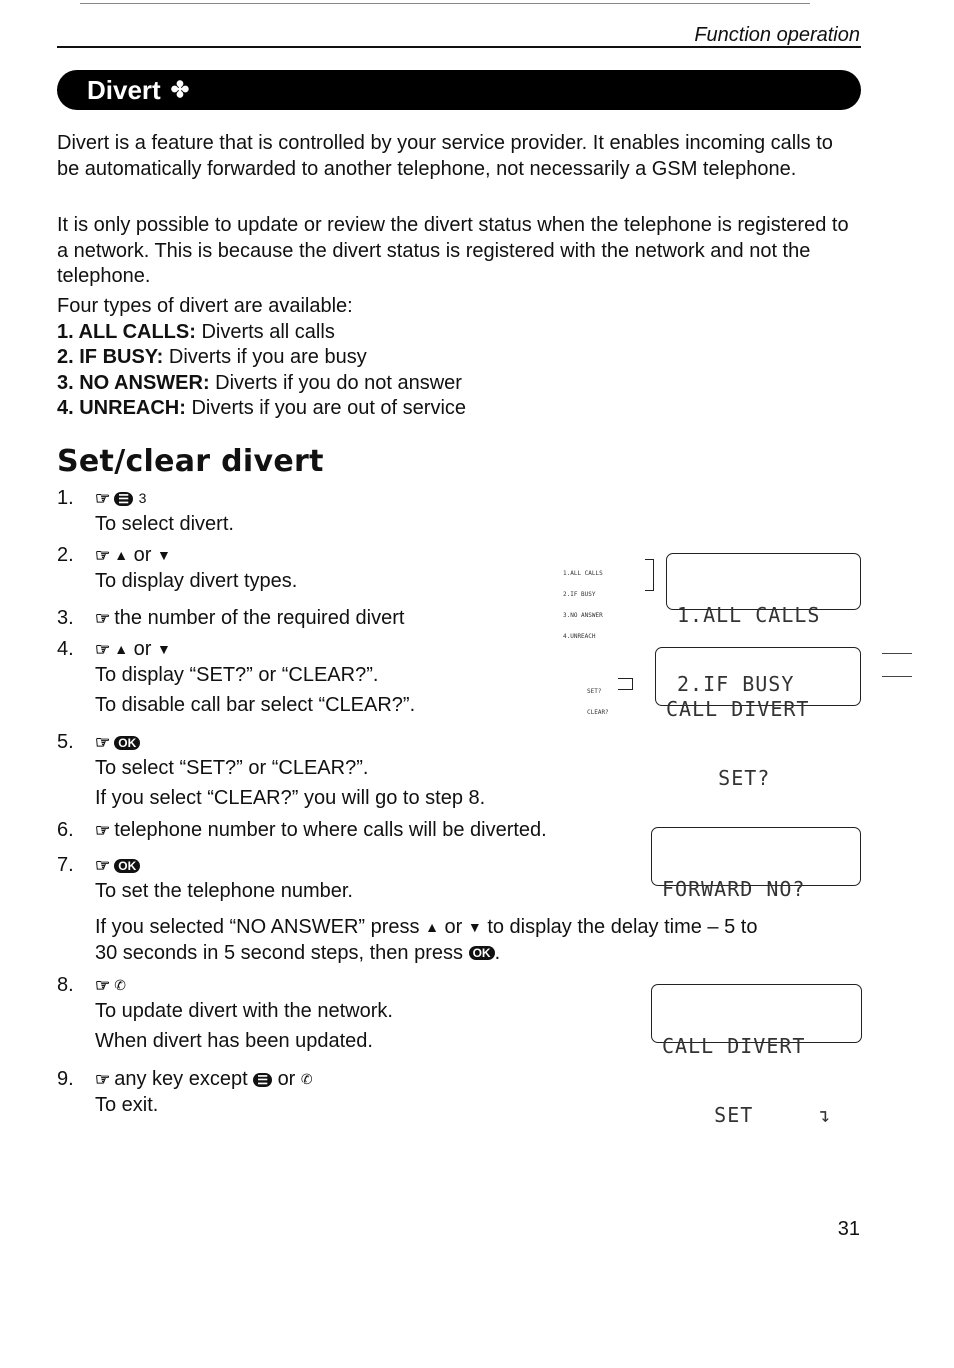 This screenshot has width=954, height=1368. Describe the element at coordinates (180, 89) in the screenshot. I see `divert-icon: ✤` at that location.